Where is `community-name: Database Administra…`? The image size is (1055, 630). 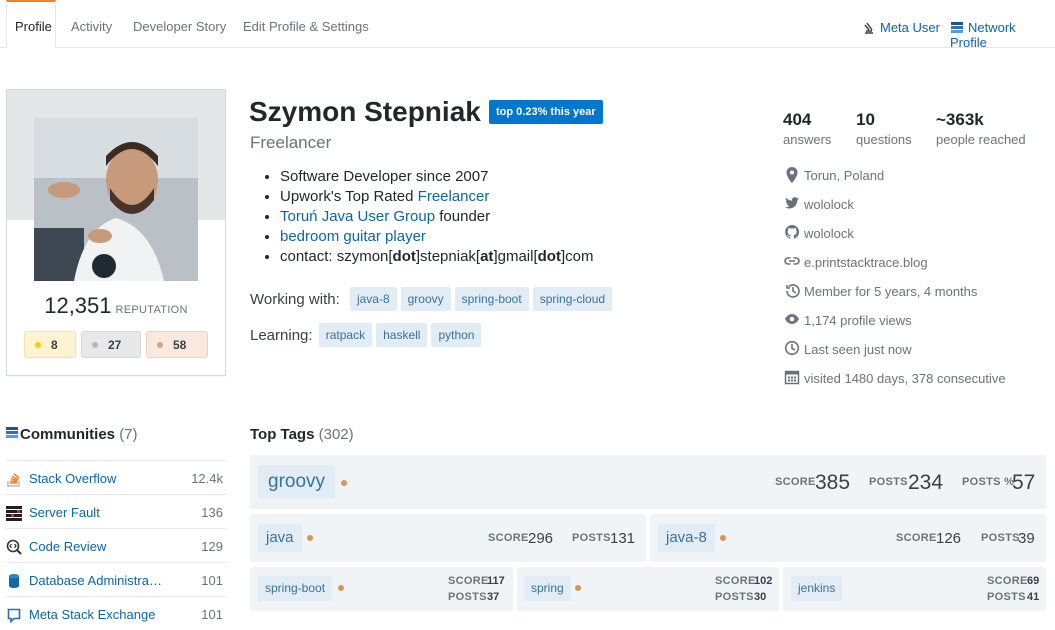
community-name: Database Administra… is located at coordinates (99, 580).